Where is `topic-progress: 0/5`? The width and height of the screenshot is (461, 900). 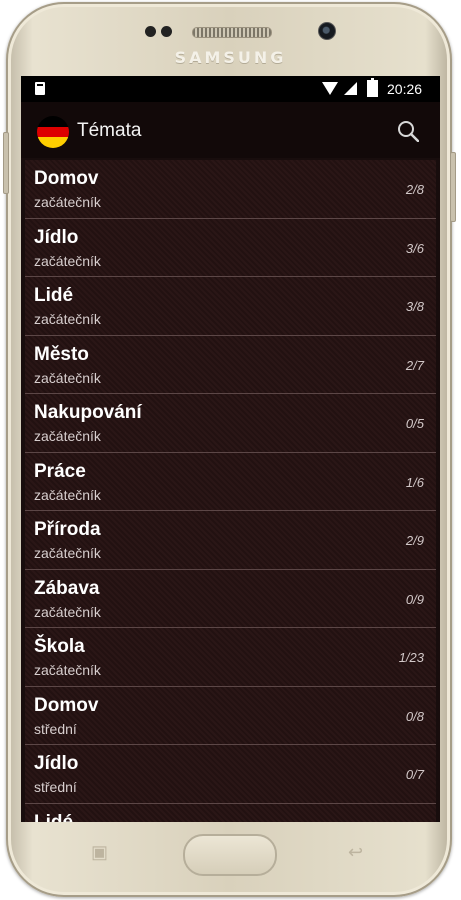
topic-progress: 0/5 is located at coordinates (414, 423).